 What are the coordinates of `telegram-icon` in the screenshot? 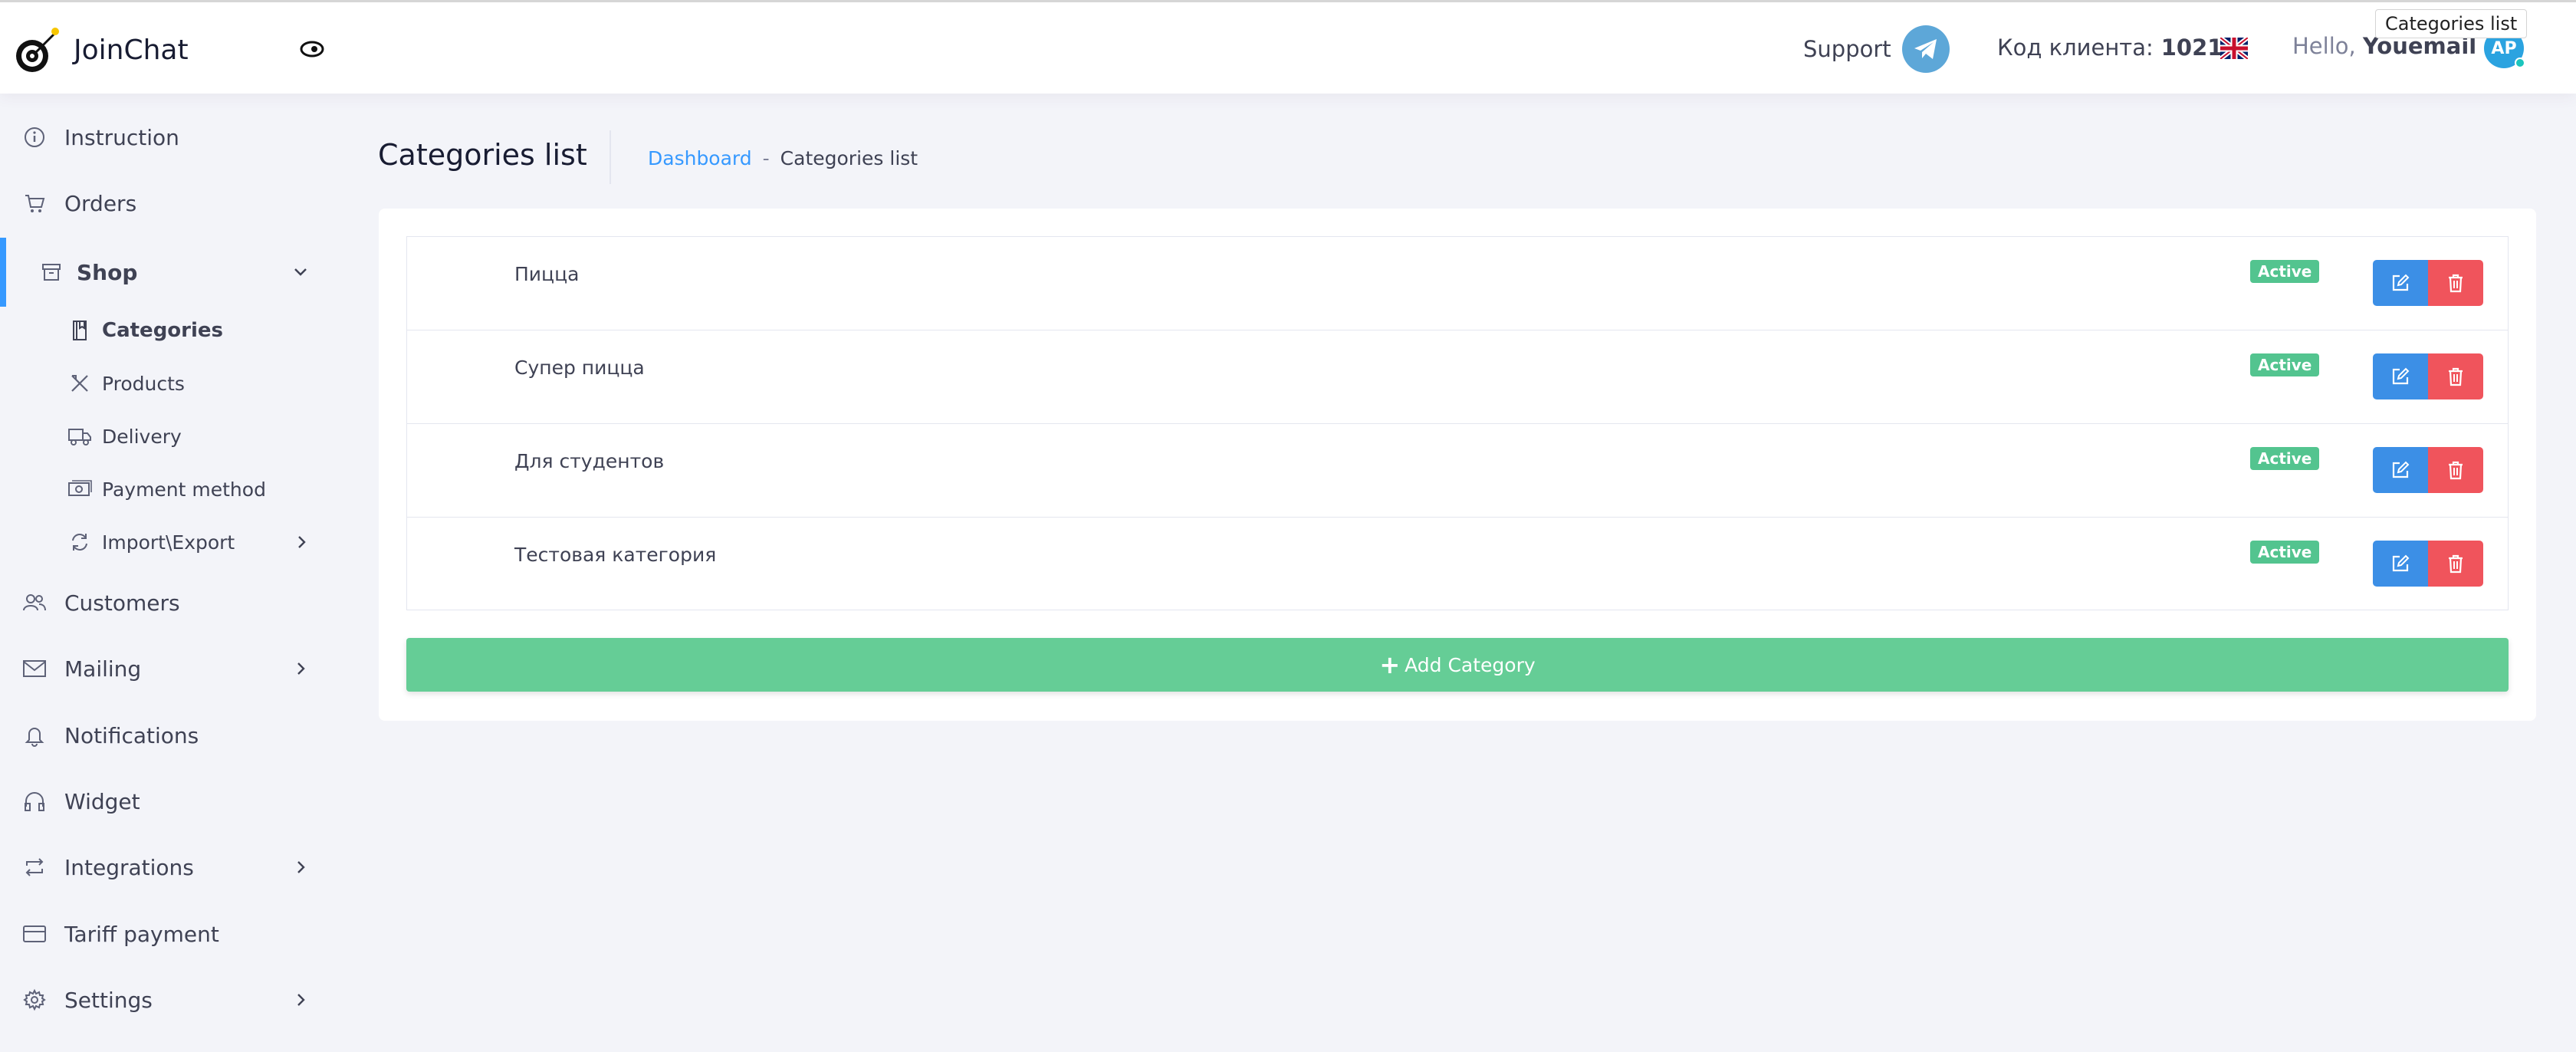 It's located at (1926, 49).